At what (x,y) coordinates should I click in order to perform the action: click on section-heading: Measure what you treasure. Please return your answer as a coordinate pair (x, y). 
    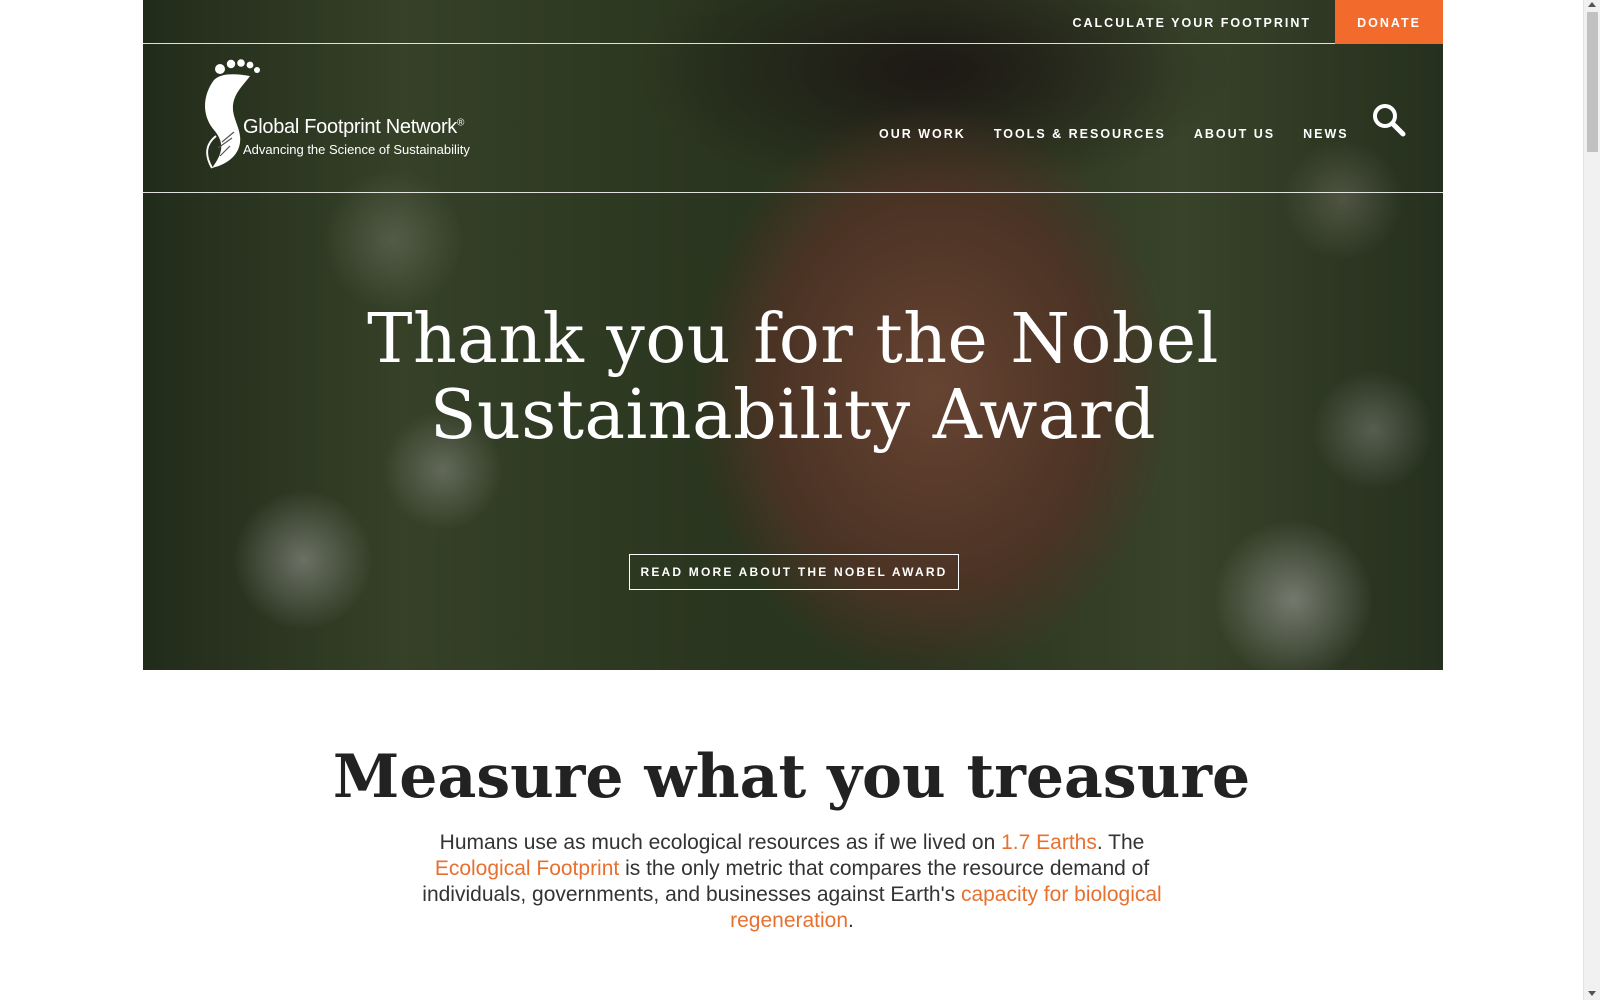
    Looking at the image, I should click on (791, 777).